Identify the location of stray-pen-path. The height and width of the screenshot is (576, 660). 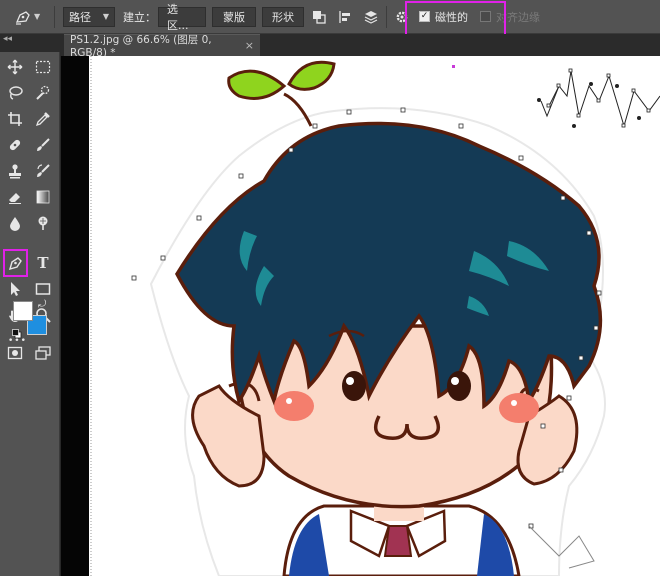
(600, 99).